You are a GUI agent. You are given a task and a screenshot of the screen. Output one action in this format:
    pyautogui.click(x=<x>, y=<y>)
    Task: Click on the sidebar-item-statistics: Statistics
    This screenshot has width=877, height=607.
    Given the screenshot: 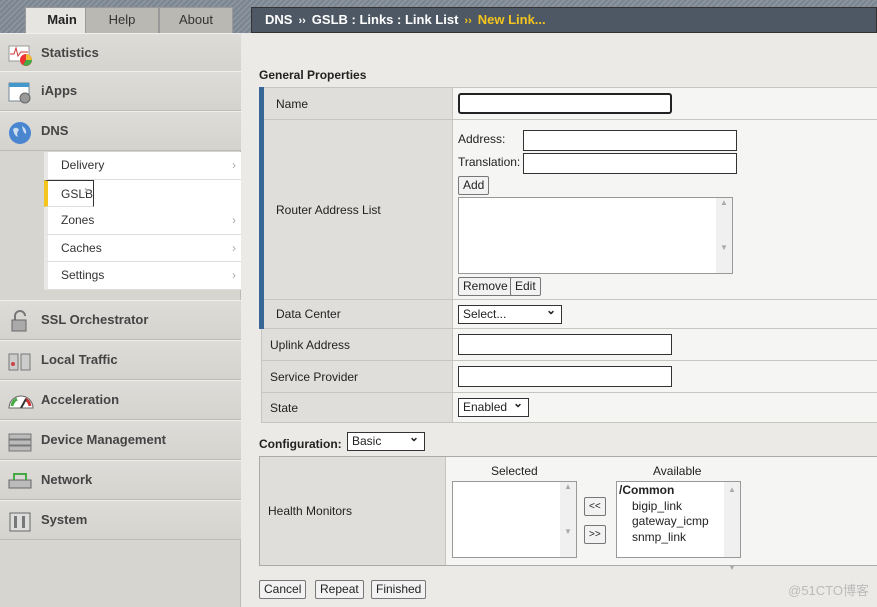 What is the action you would take?
    pyautogui.click(x=120, y=53)
    